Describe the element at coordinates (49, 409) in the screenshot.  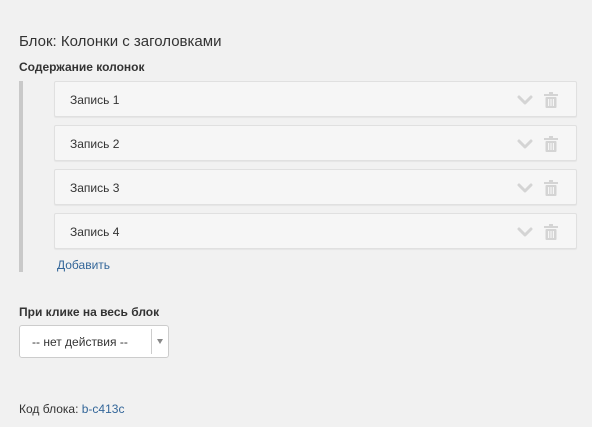
I see `block-code-label: Код блока:` at that location.